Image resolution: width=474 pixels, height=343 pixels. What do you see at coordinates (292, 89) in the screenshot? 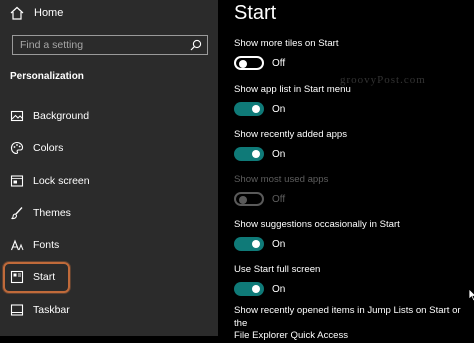
I see `setting-label: Show app list in Start menu` at bounding box center [292, 89].